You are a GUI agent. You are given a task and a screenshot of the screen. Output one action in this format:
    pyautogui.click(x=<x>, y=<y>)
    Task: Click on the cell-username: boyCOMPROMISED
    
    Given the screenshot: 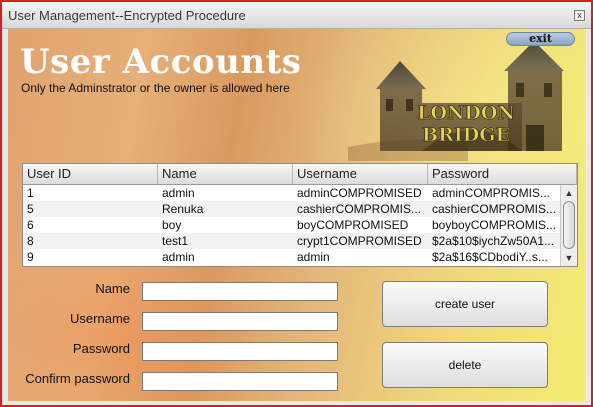 What is the action you would take?
    pyautogui.click(x=353, y=225)
    